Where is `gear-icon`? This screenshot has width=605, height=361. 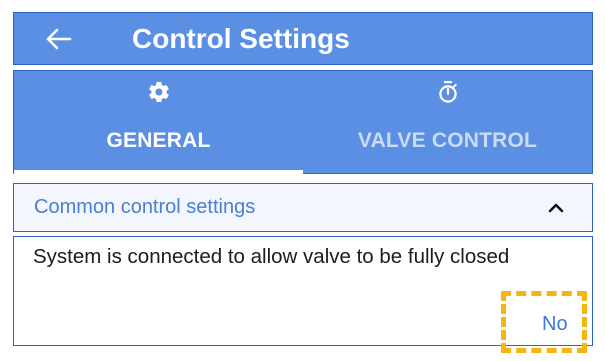 gear-icon is located at coordinates (158, 94).